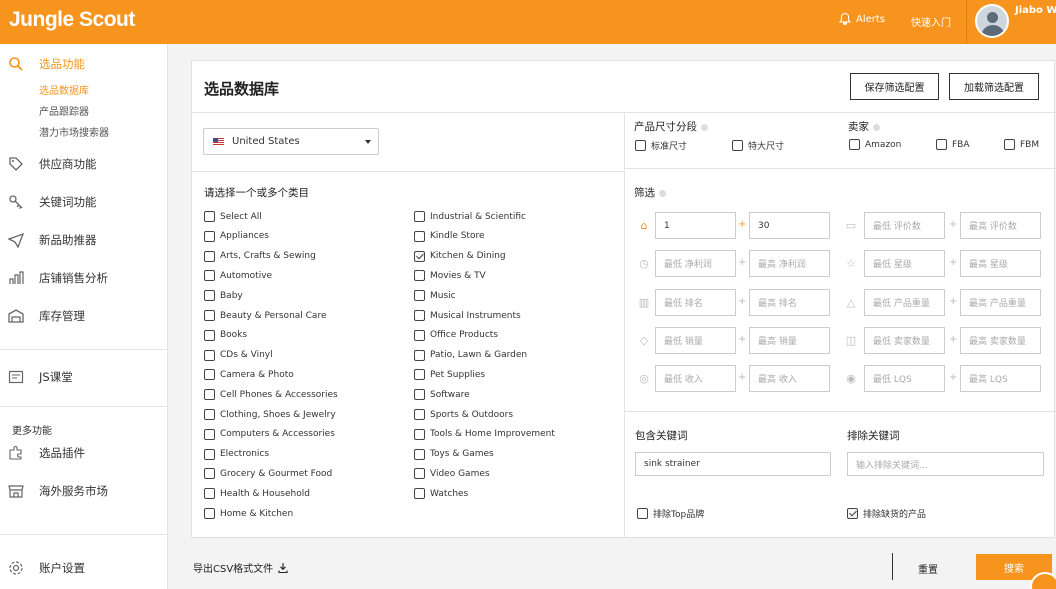 The image size is (1056, 589). What do you see at coordinates (233, 216) in the screenshot?
I see `category-checkbox: Select All` at bounding box center [233, 216].